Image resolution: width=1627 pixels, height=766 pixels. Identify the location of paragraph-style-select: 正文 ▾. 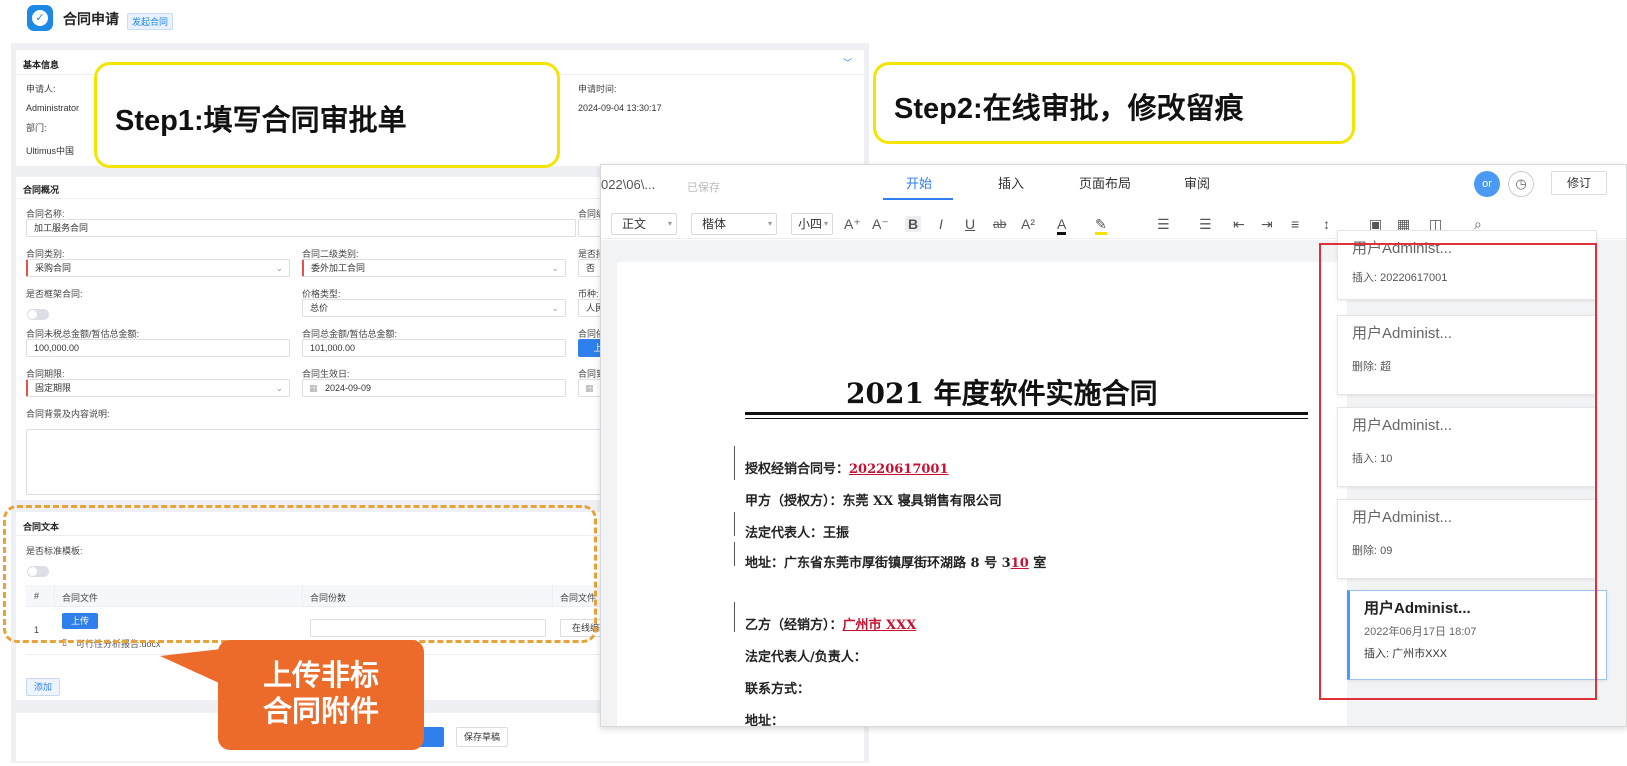
(644, 224).